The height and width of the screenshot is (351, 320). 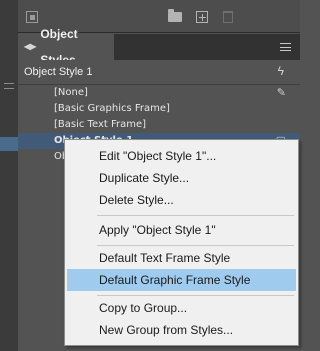 I want to click on style-item-label: [None], so click(x=71, y=92).